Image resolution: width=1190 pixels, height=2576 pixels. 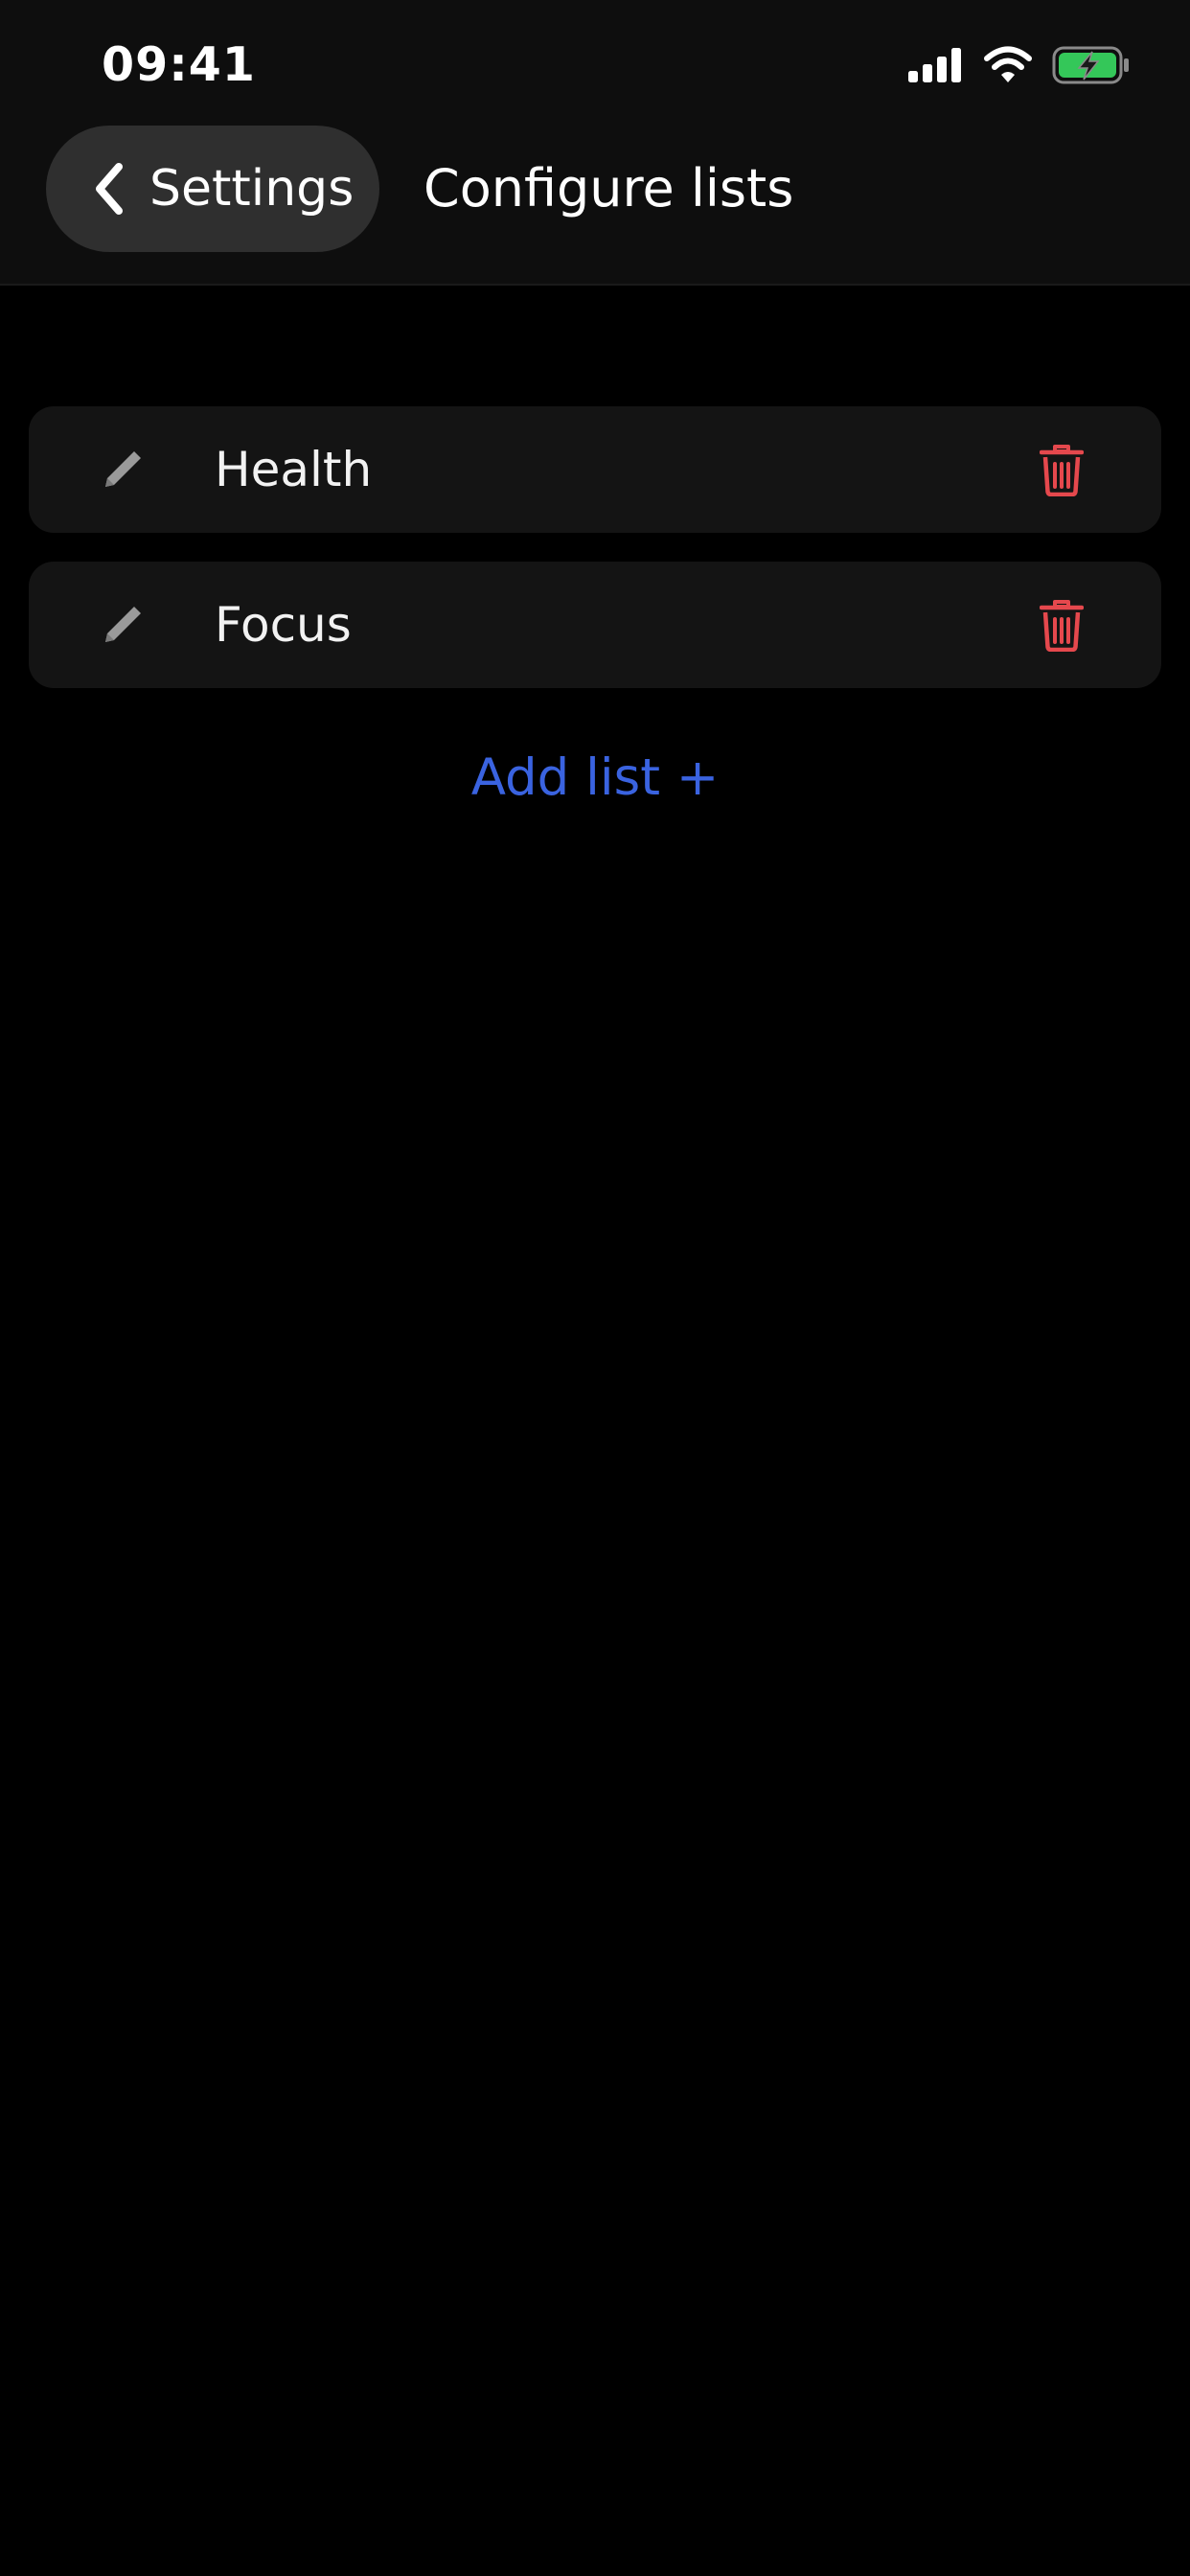 I want to click on signal-icon, so click(x=935, y=65).